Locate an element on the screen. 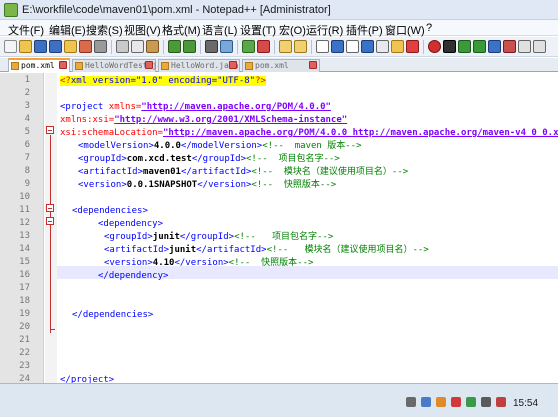 This screenshot has width=558, height=417. tab-helloword-java: HelloWord.java is located at coordinates (199, 65).